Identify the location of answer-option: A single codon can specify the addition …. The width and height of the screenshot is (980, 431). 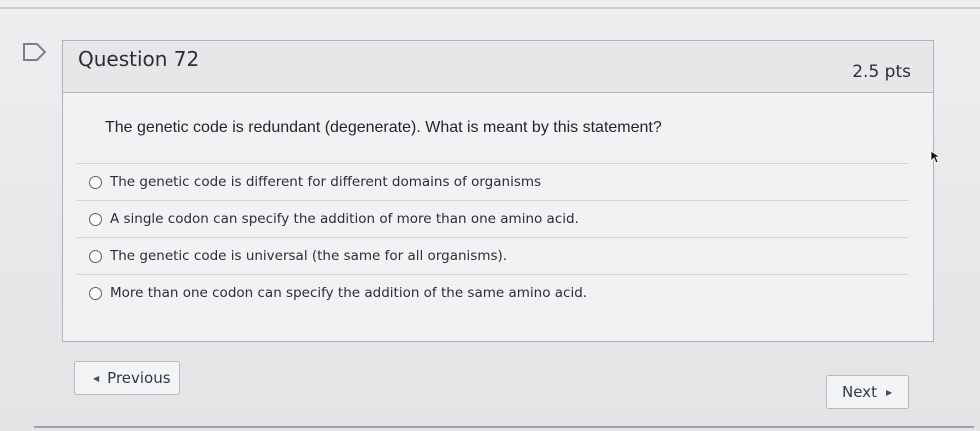
(493, 218).